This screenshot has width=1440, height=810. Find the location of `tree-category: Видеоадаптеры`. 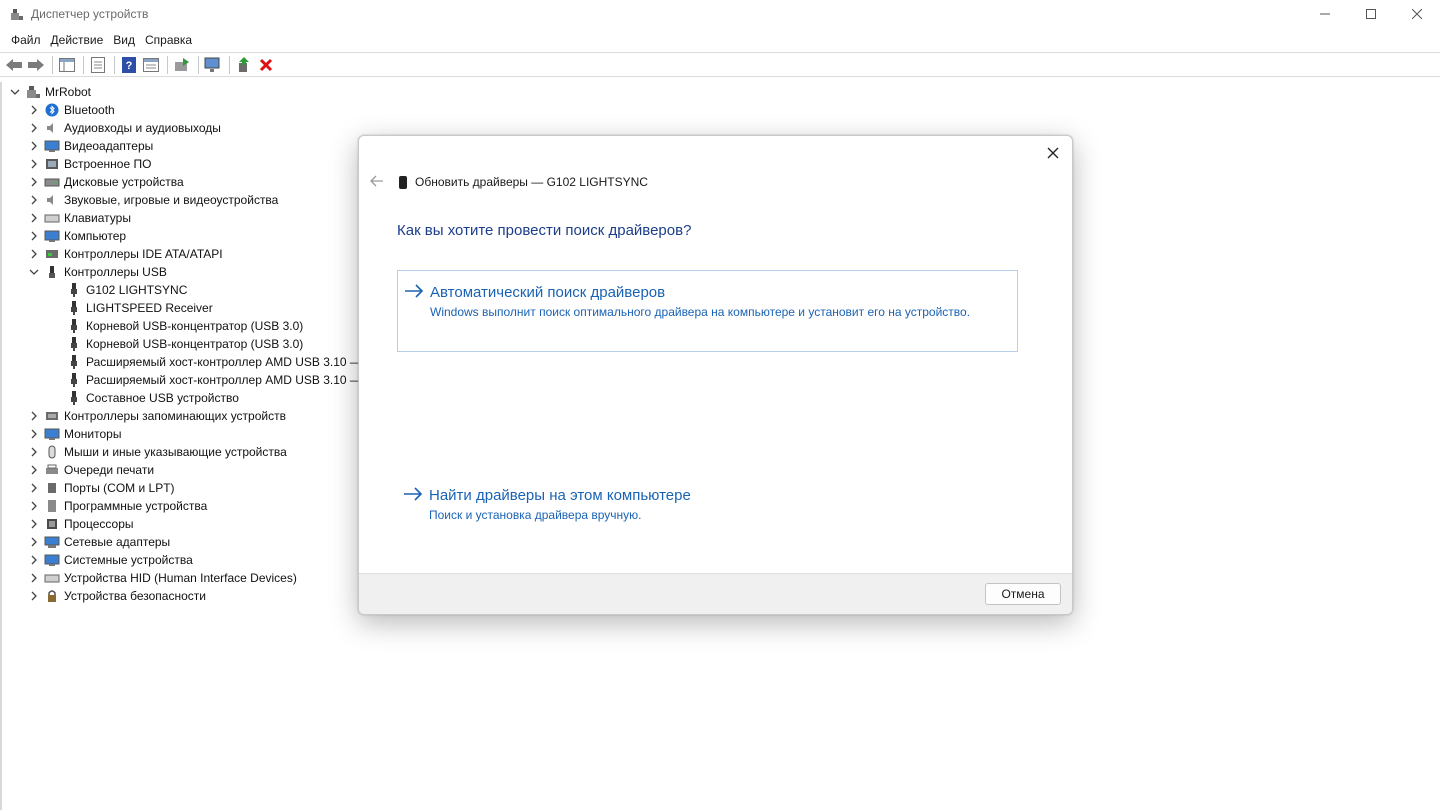

tree-category: Видеоадаптеры is located at coordinates (90, 146).